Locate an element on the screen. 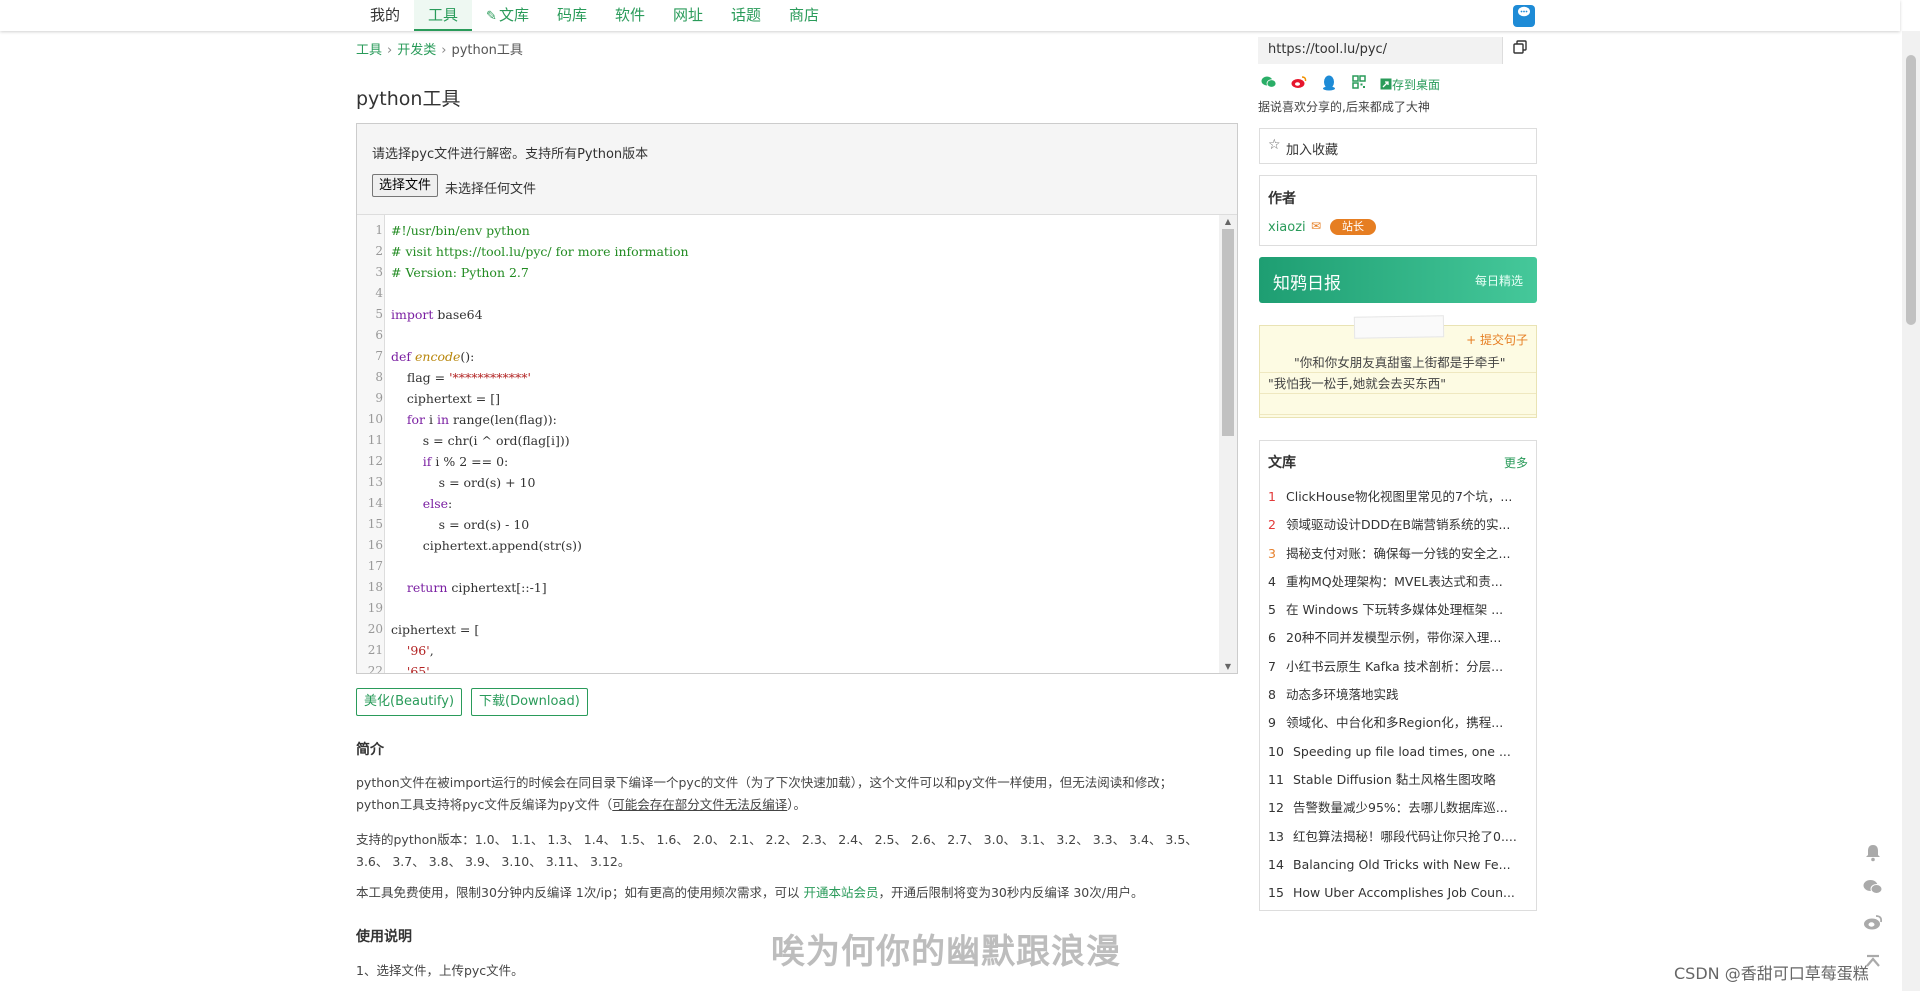 Image resolution: width=1920 pixels, height=991 pixels. quote-rule is located at coordinates (1398, 404).